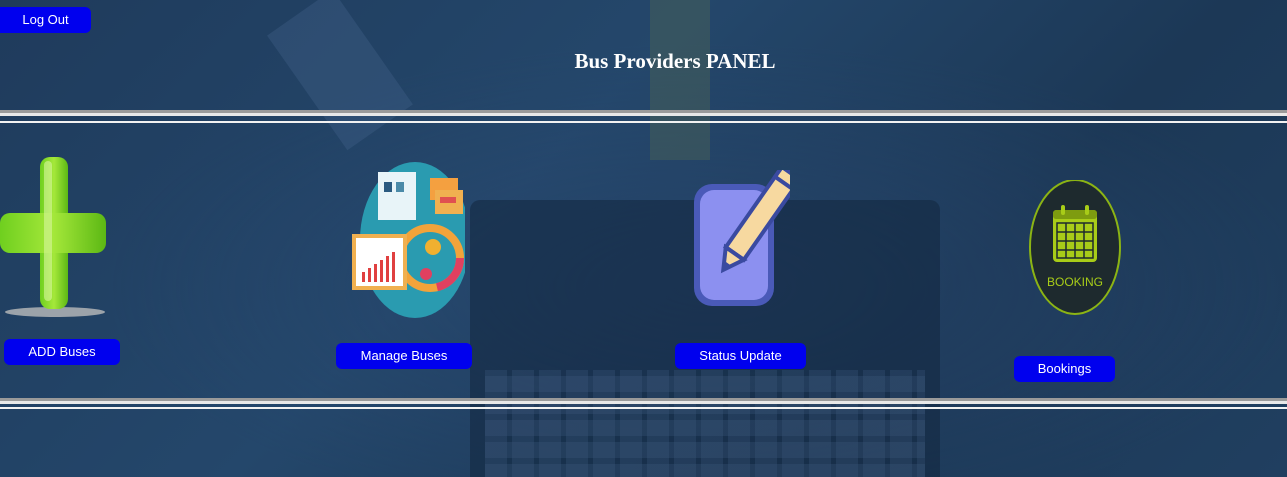 This screenshot has width=1287, height=477. What do you see at coordinates (643, 122) in the screenshot?
I see `top-divider-line` at bounding box center [643, 122].